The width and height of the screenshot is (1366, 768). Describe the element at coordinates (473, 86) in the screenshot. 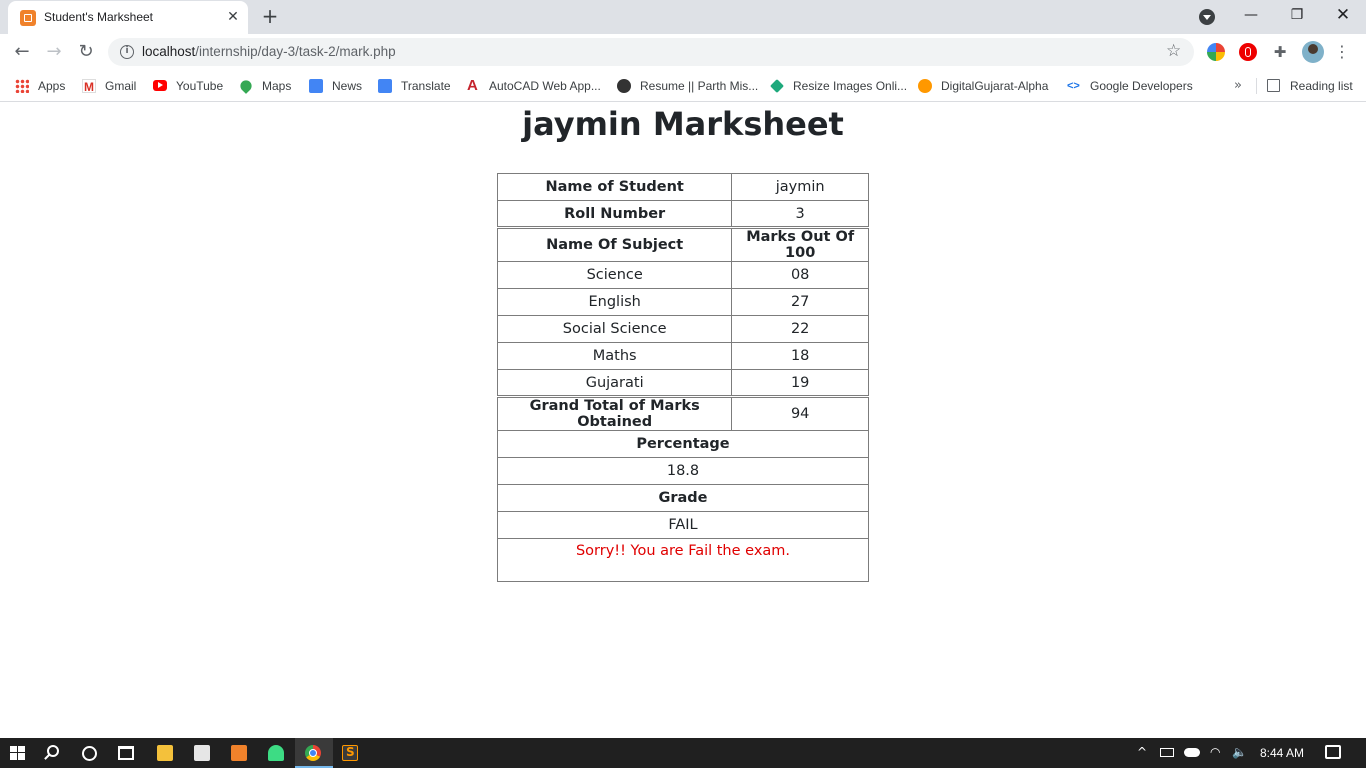

I see `autocad-icon` at that location.